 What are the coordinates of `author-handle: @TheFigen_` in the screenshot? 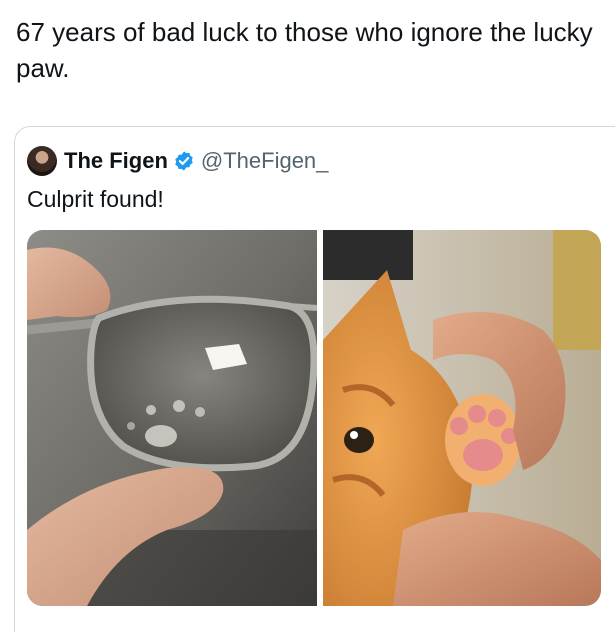 It's located at (265, 161).